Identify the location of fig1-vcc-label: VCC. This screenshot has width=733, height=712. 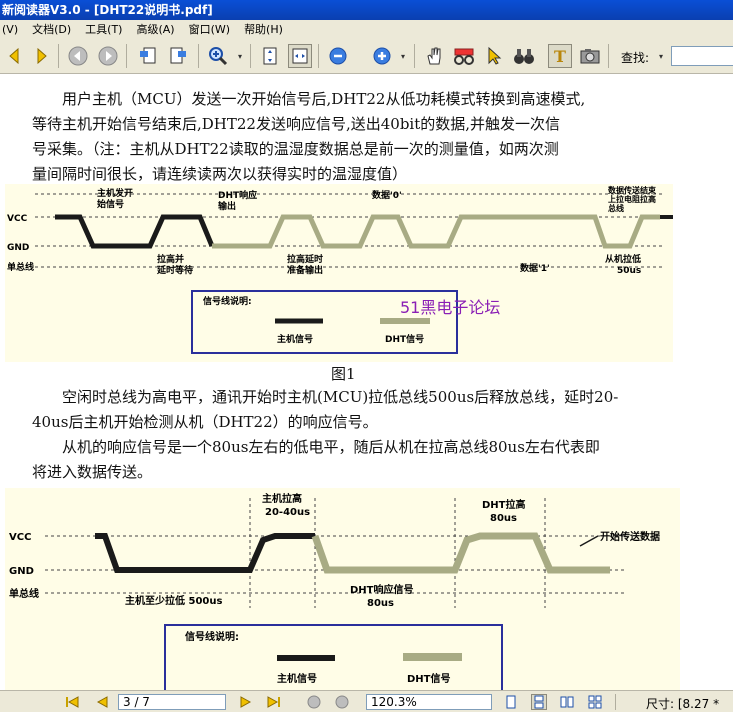
(17, 219).